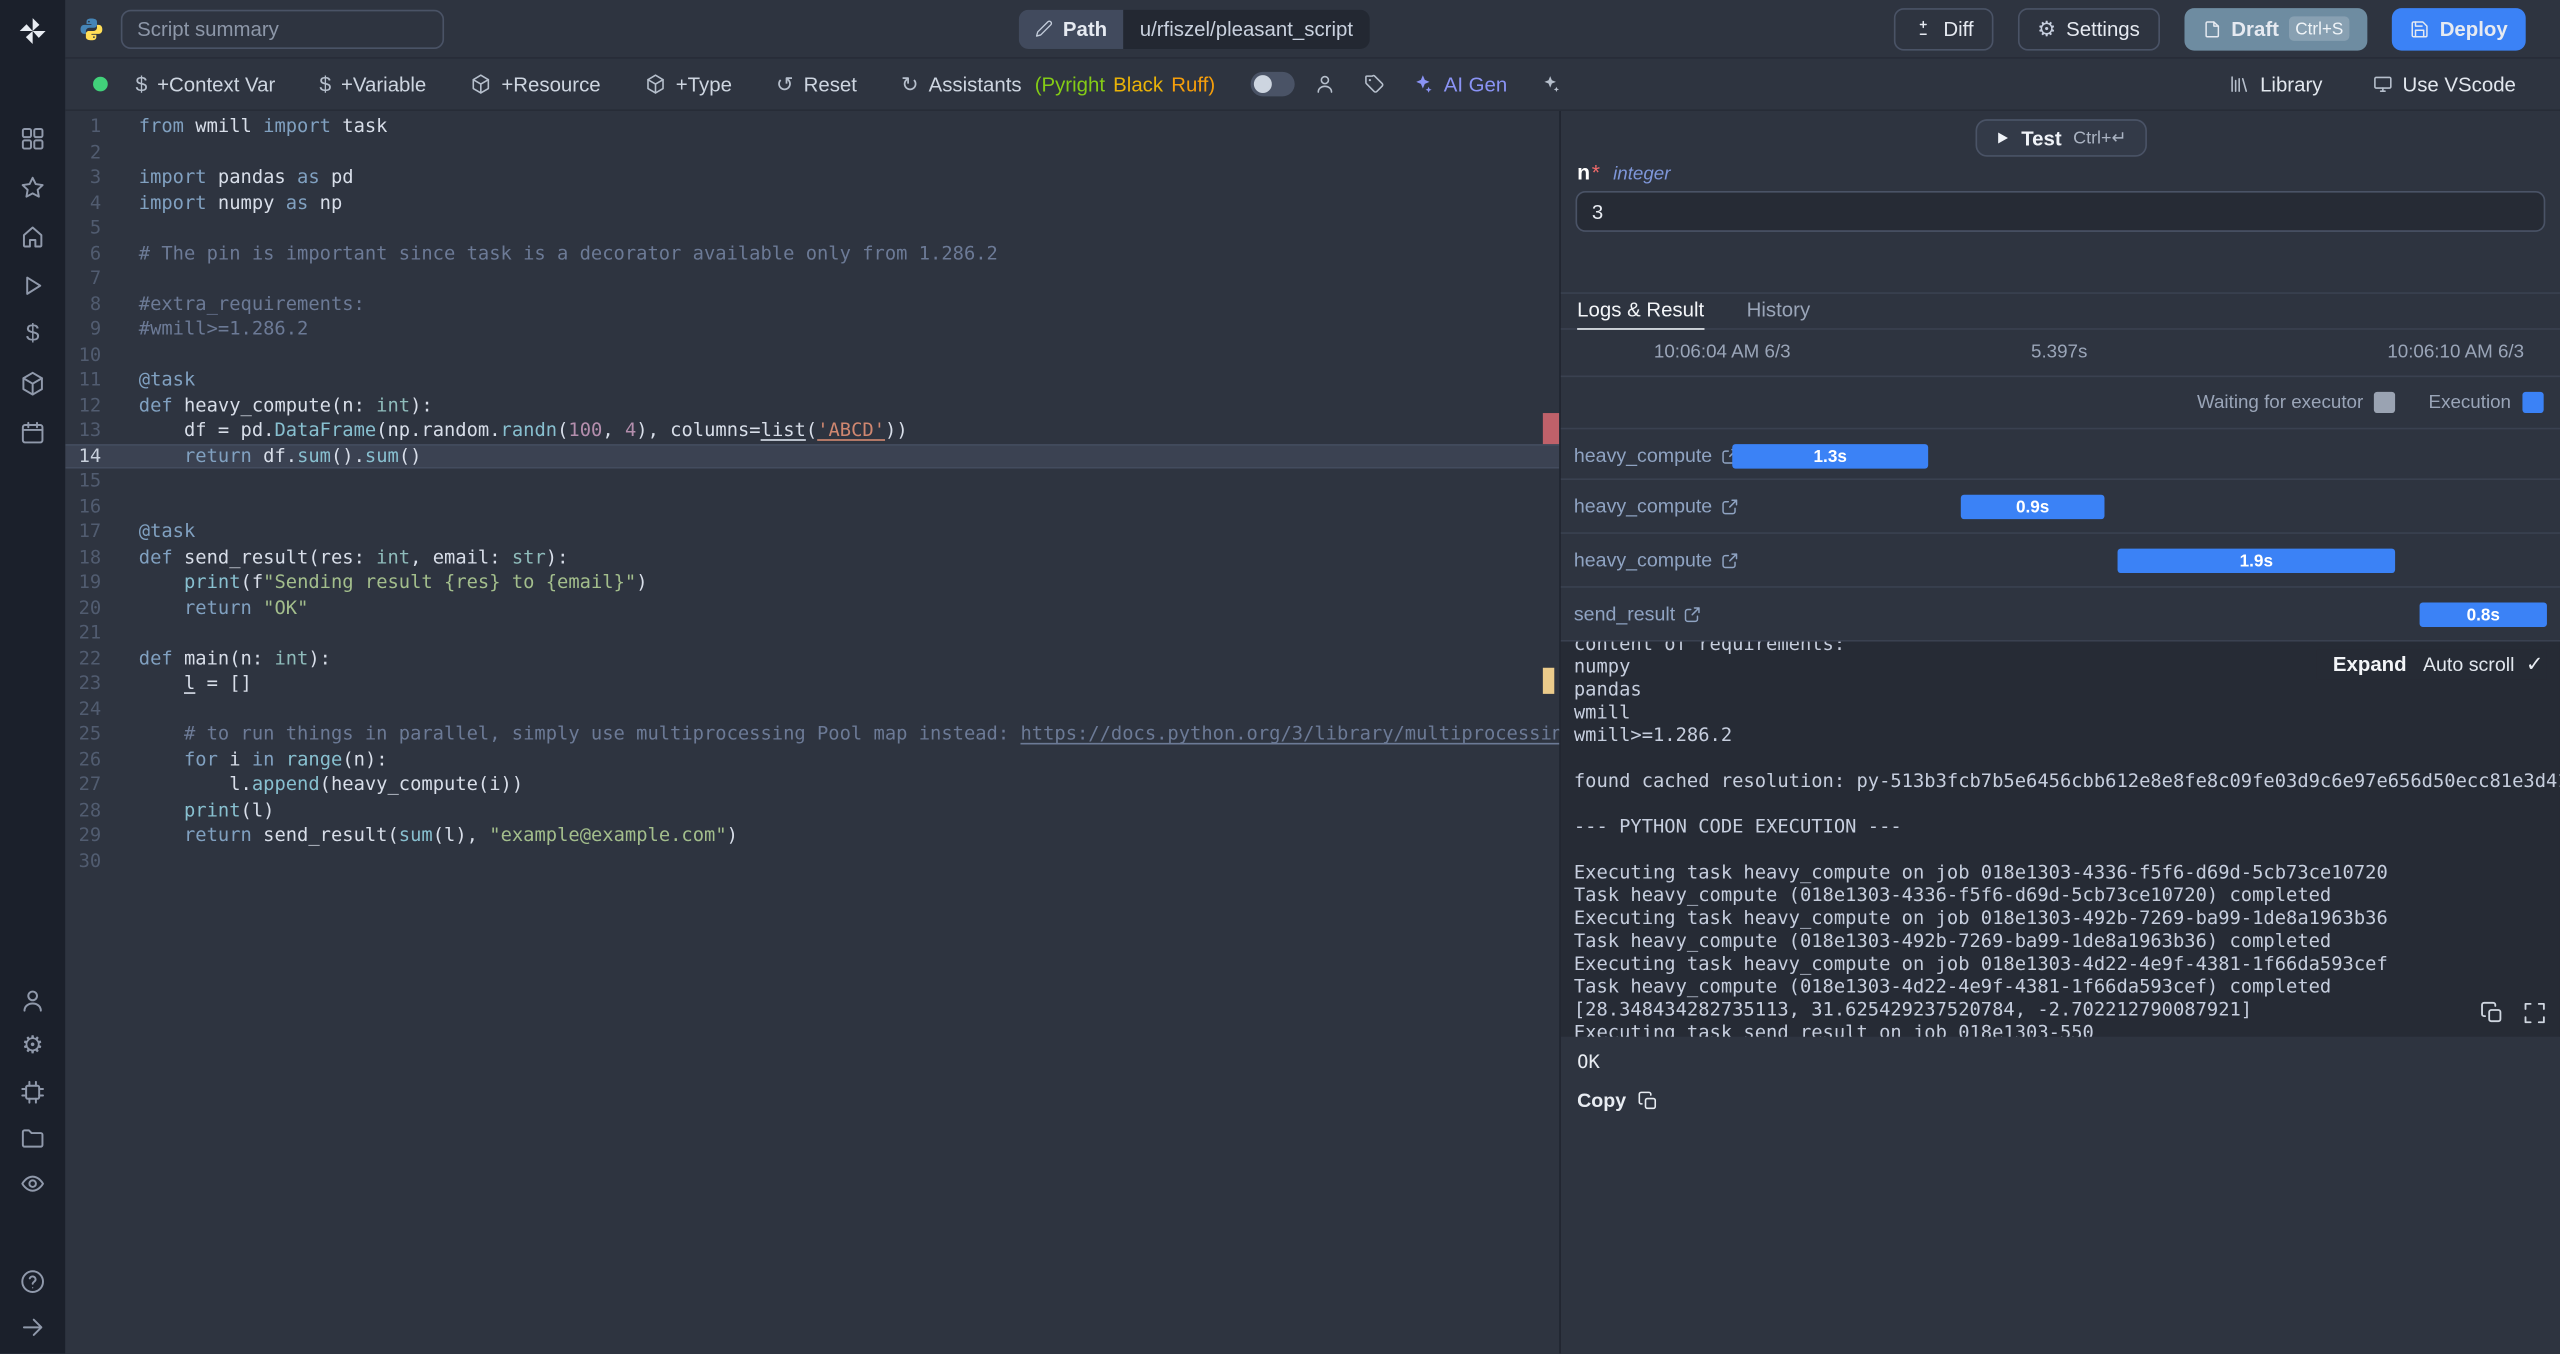 The image size is (2560, 1354). What do you see at coordinates (95, 126) in the screenshot?
I see `line-number: 1` at bounding box center [95, 126].